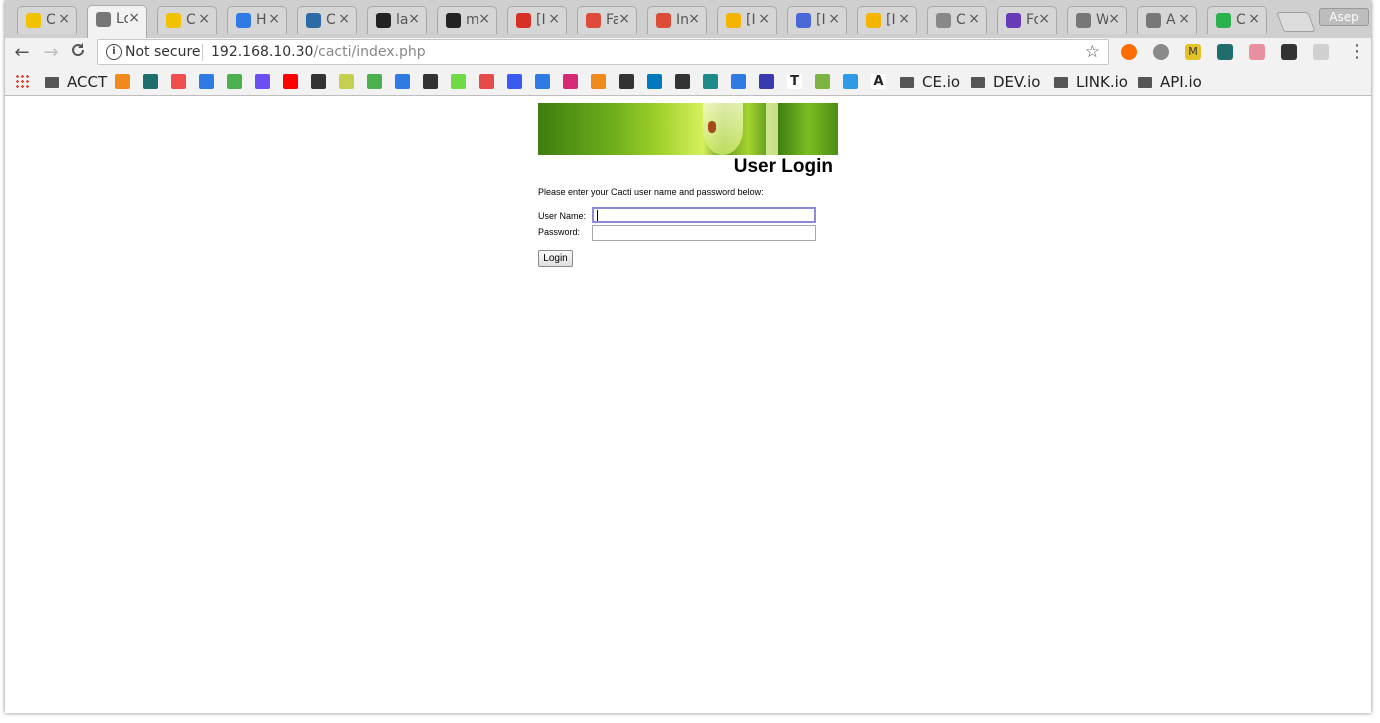  What do you see at coordinates (78, 53) in the screenshot?
I see `reload-button` at bounding box center [78, 53].